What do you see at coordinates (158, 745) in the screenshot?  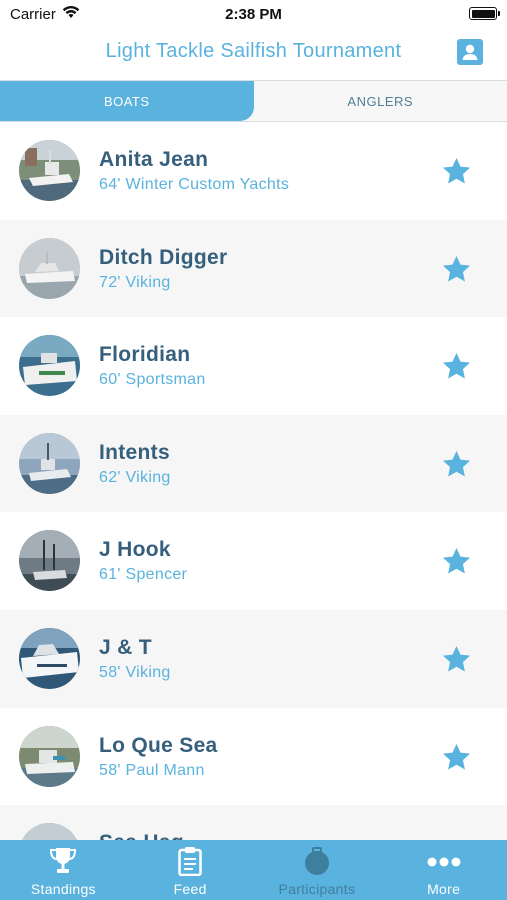 I see `boat-name: Lo Que Sea` at bounding box center [158, 745].